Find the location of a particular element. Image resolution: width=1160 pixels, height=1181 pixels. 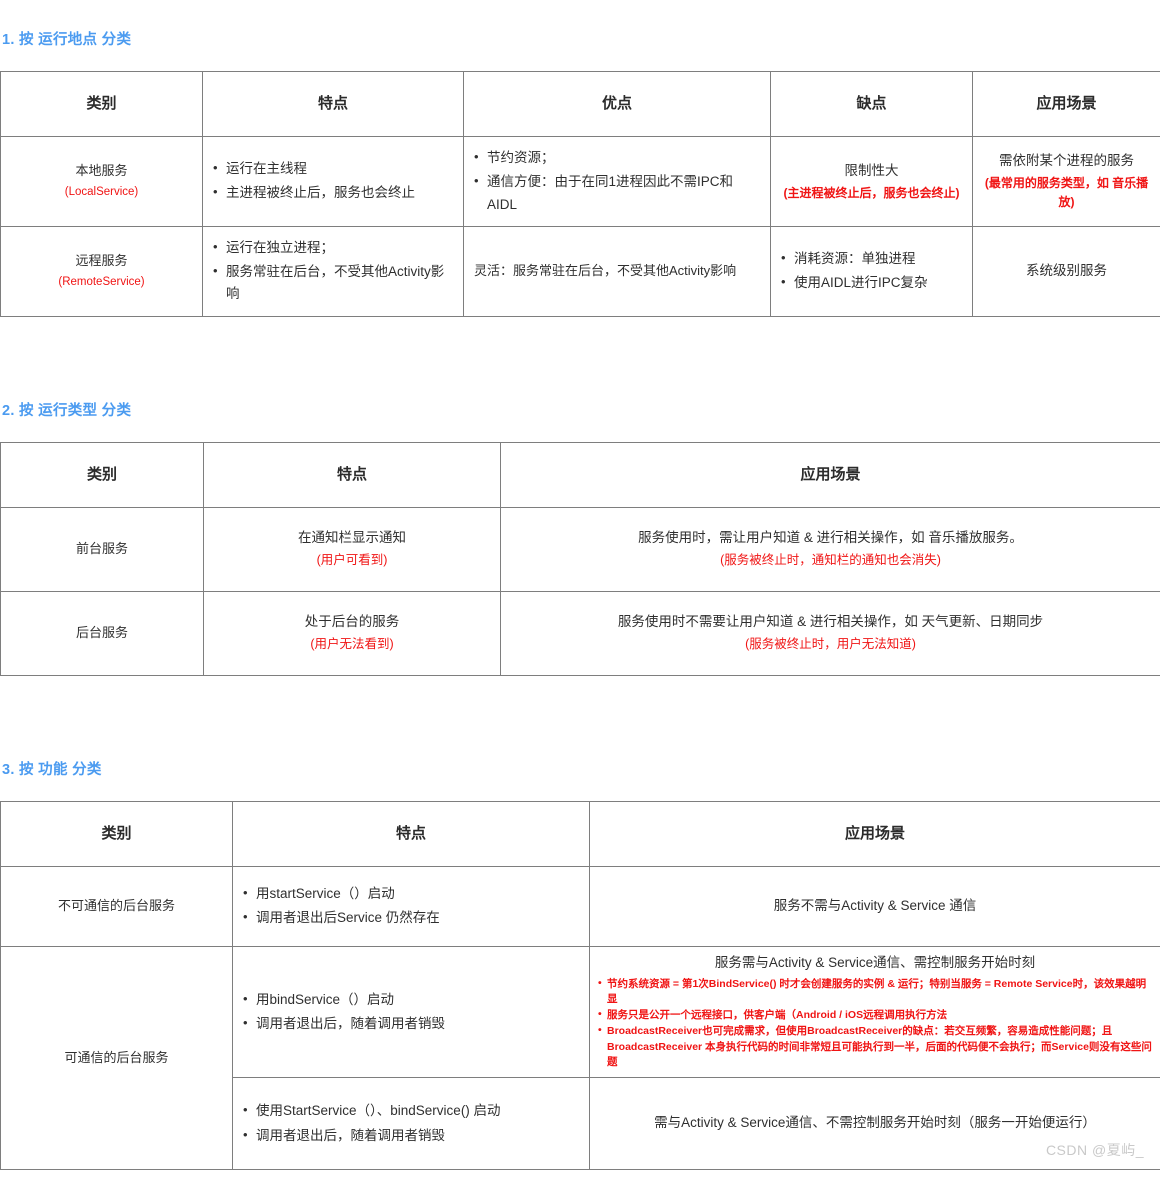

feature-list: 运行在主线程 主进程被终止后，服务也会终止 is located at coordinates (333, 181).